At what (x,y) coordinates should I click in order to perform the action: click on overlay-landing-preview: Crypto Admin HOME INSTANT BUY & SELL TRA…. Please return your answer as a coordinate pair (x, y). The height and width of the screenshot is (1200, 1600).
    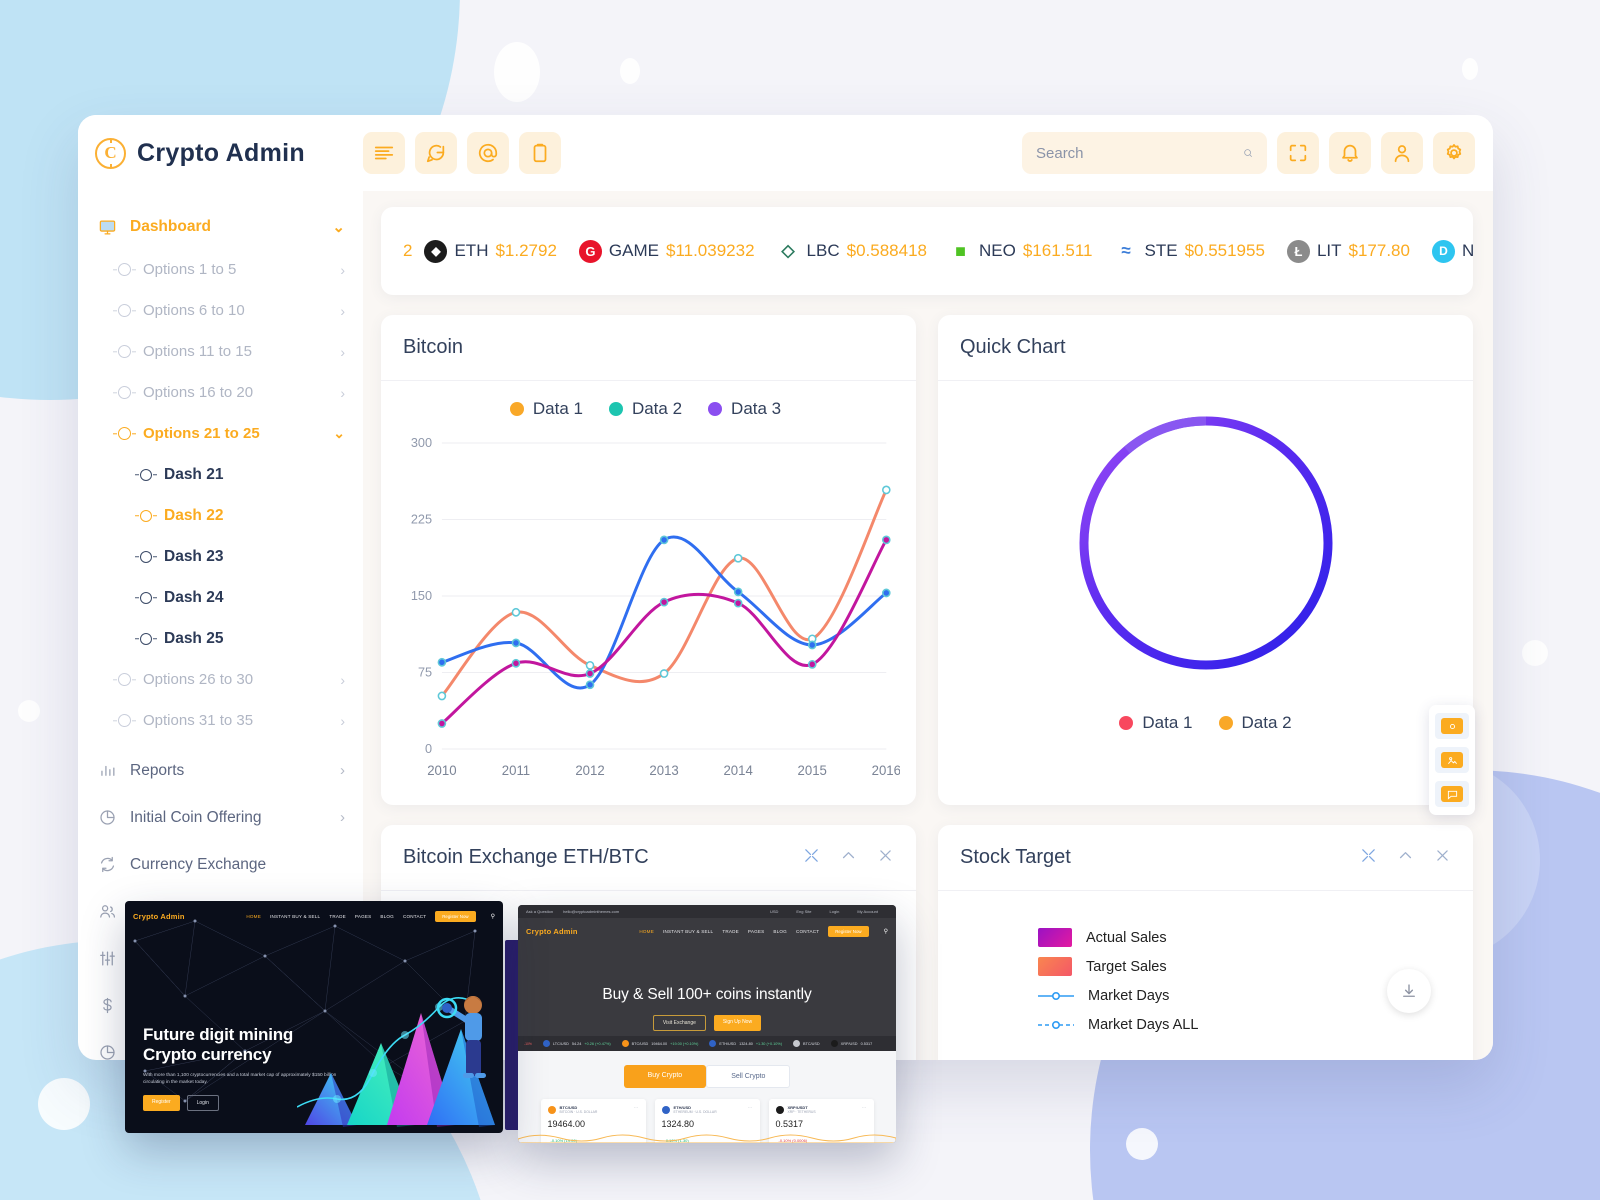
    Looking at the image, I should click on (314, 1017).